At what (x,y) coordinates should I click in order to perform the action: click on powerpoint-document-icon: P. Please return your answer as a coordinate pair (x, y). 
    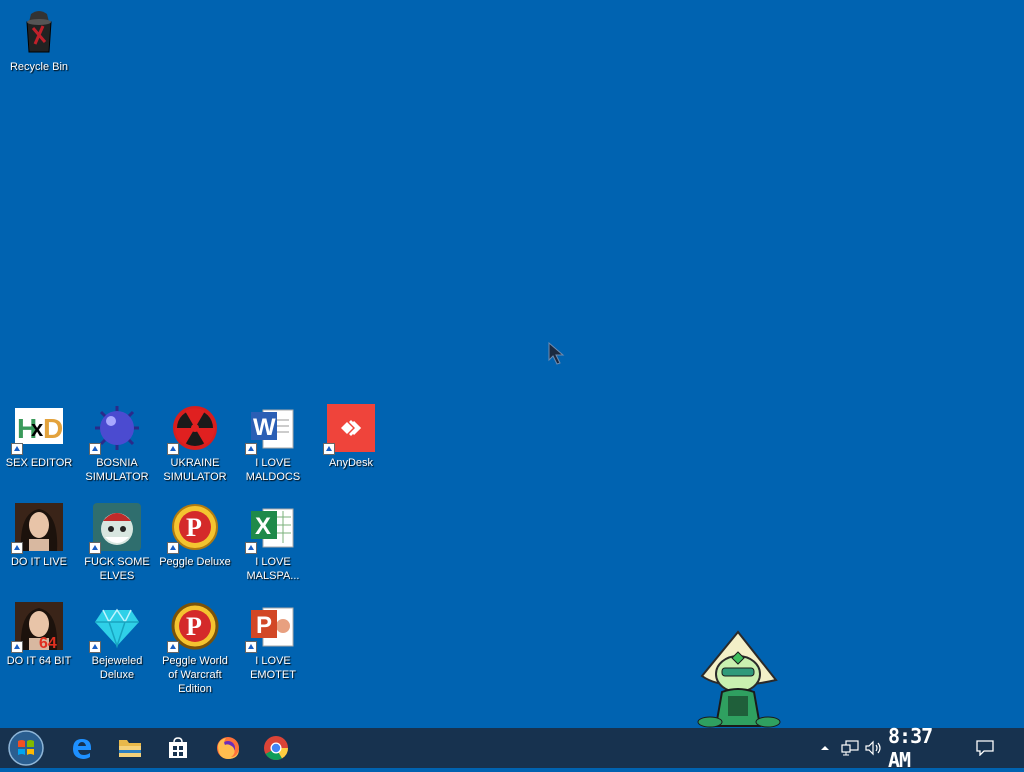
    Looking at the image, I should click on (271, 627).